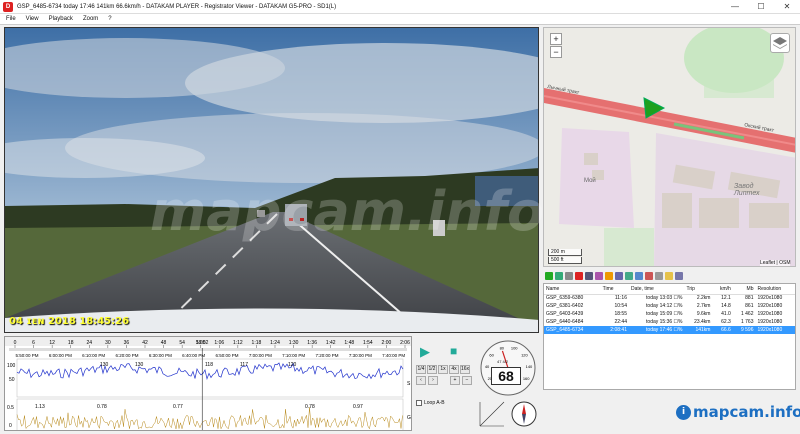 The width and height of the screenshot is (800, 434). Describe the element at coordinates (453, 351) in the screenshot. I see `stop-button: ■` at that location.